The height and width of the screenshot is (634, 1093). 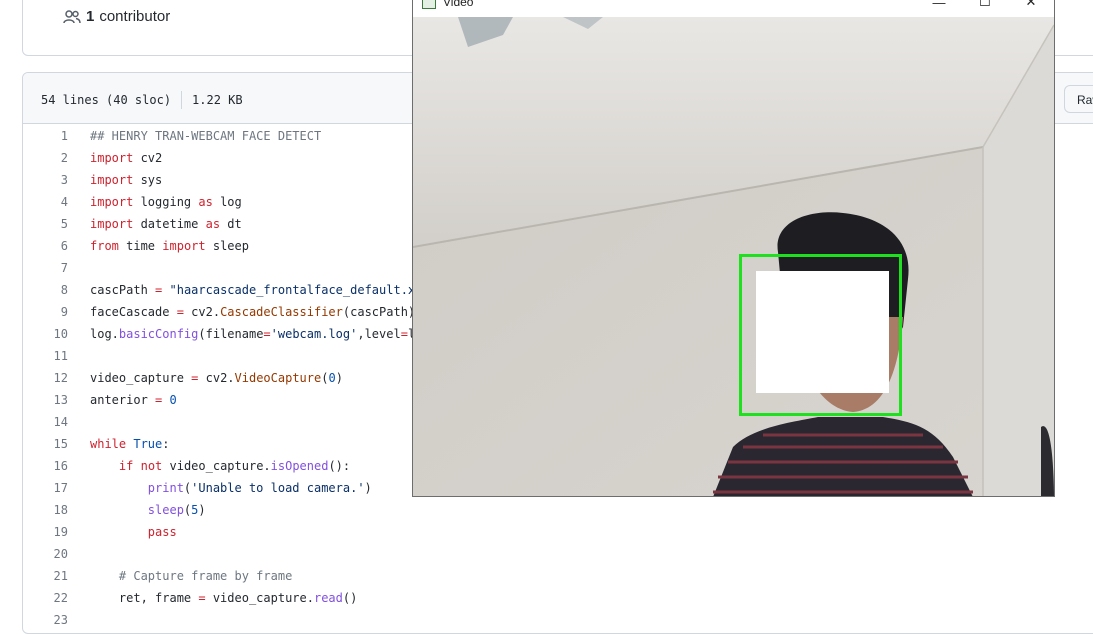 What do you see at coordinates (166, 202) in the screenshot?
I see `line-source: import logging as log` at bounding box center [166, 202].